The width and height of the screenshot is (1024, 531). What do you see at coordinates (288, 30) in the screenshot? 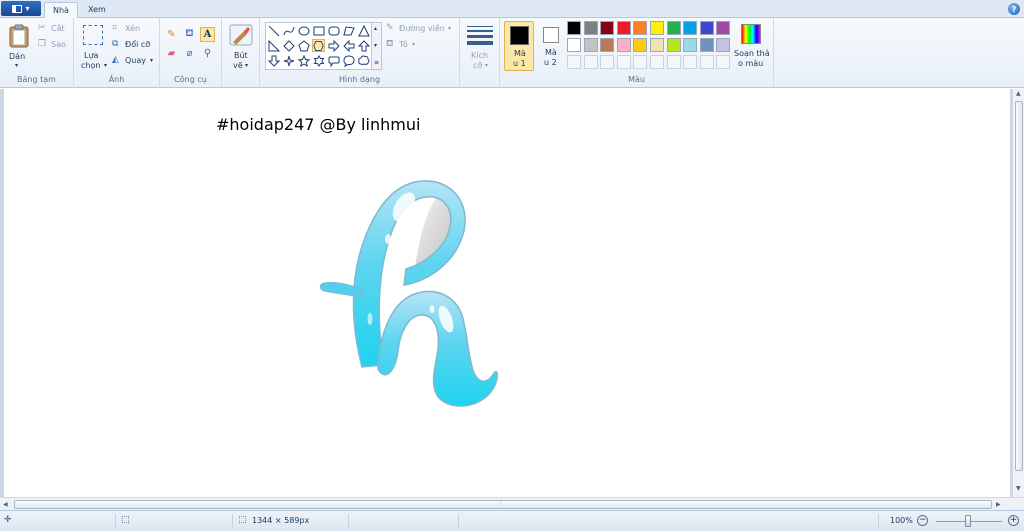
I see `curve-shape-icon` at bounding box center [288, 30].